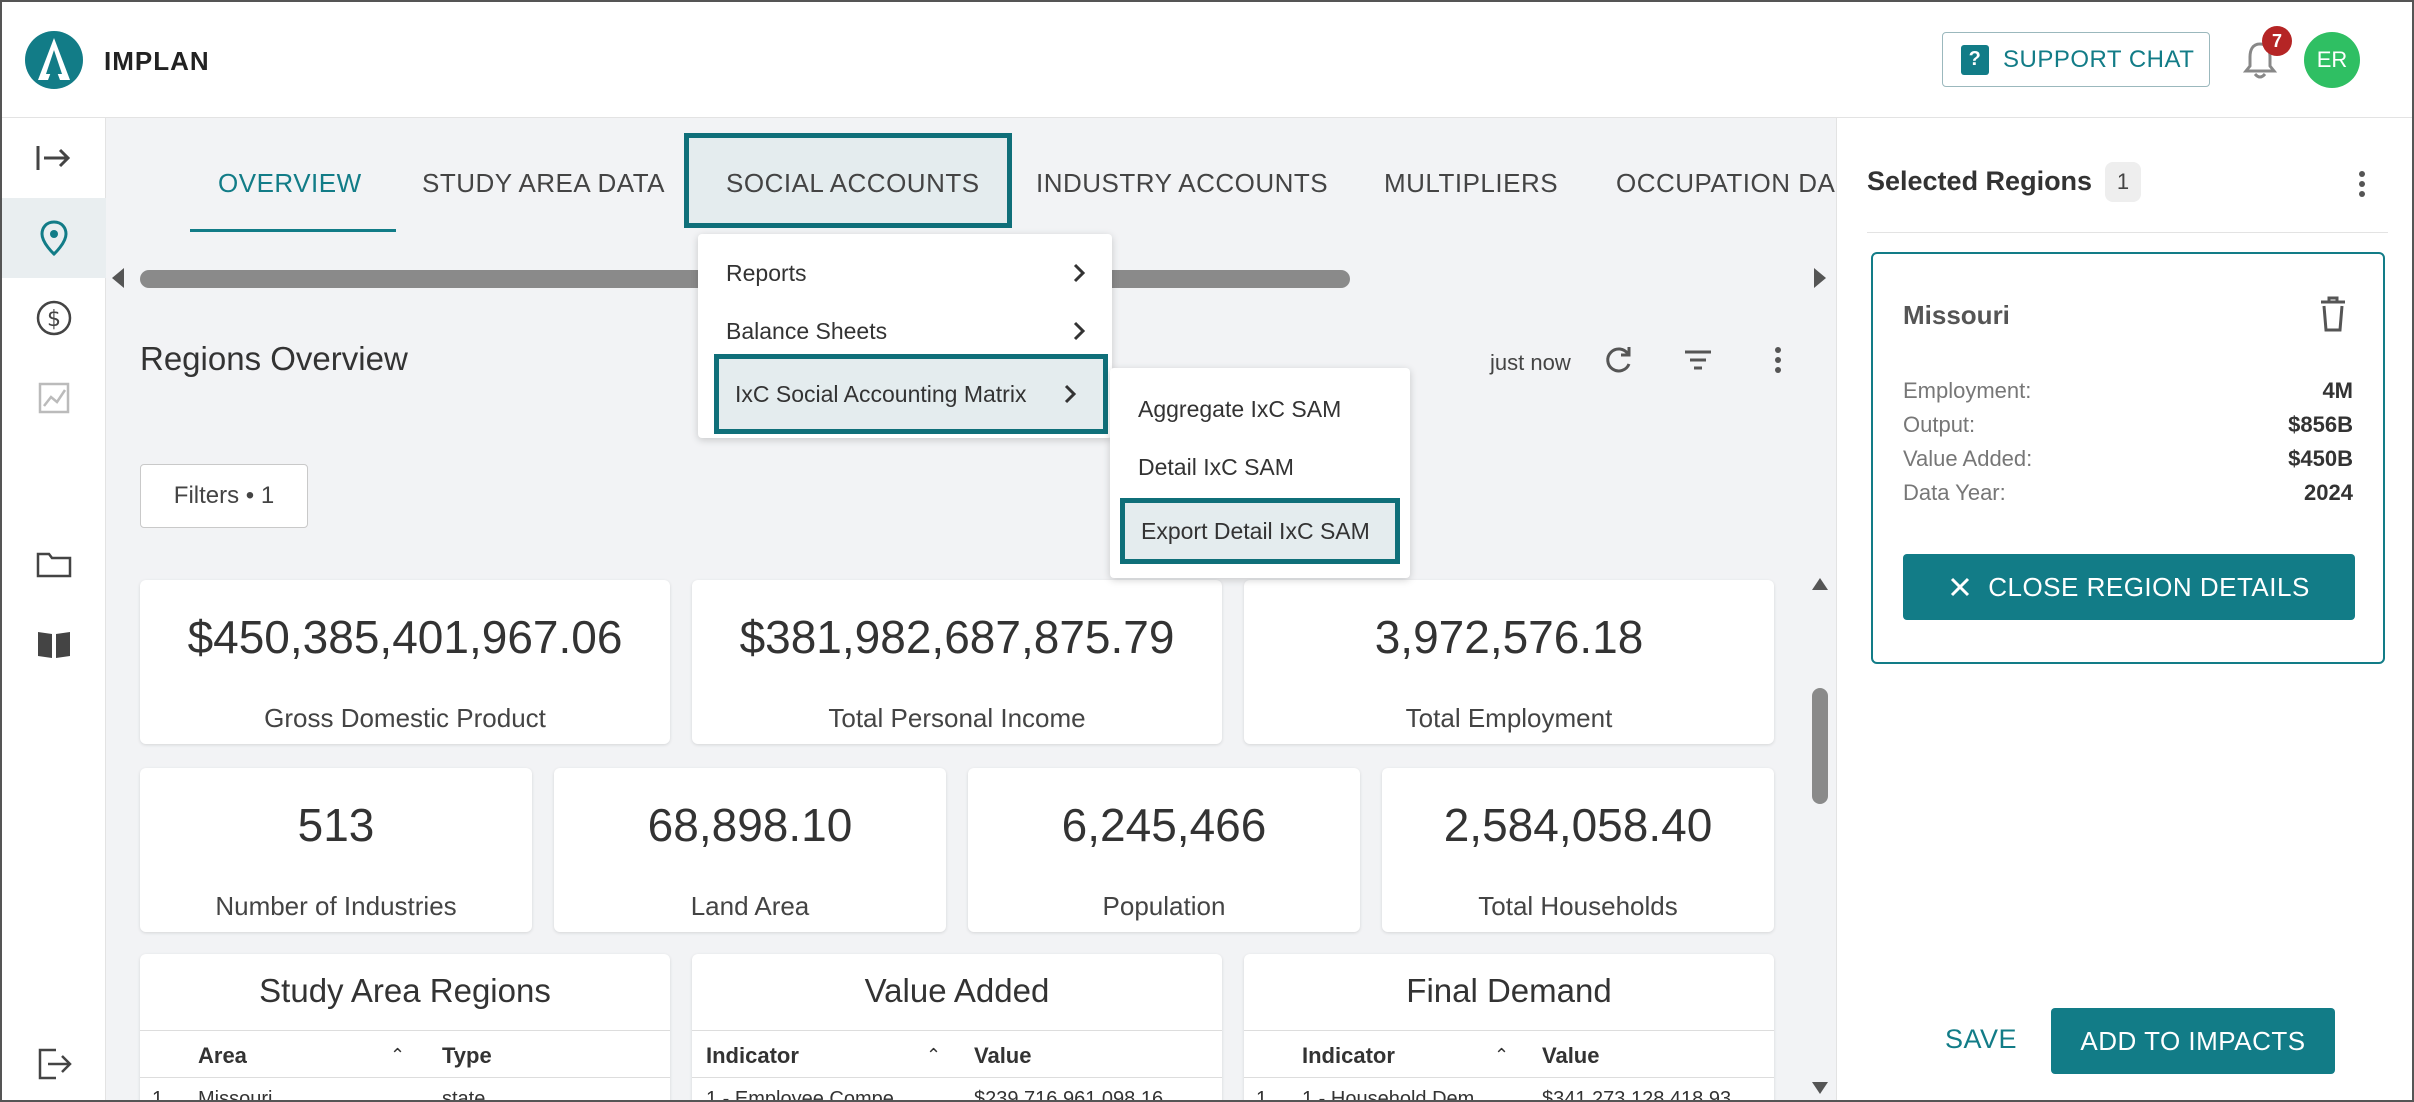  I want to click on scroll-up-arrow-icon, so click(1820, 584).